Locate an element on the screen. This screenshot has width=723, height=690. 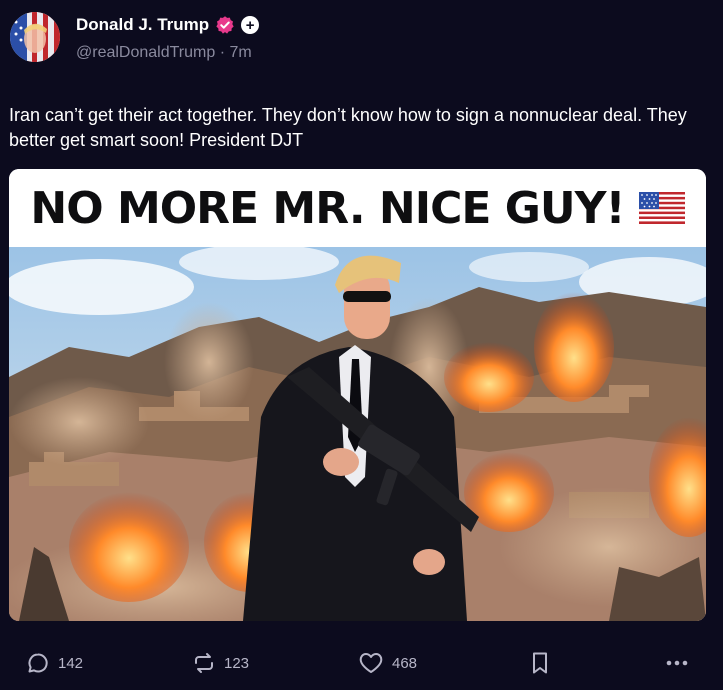
author-display-name: Donald J. Trump is located at coordinates (142, 25).